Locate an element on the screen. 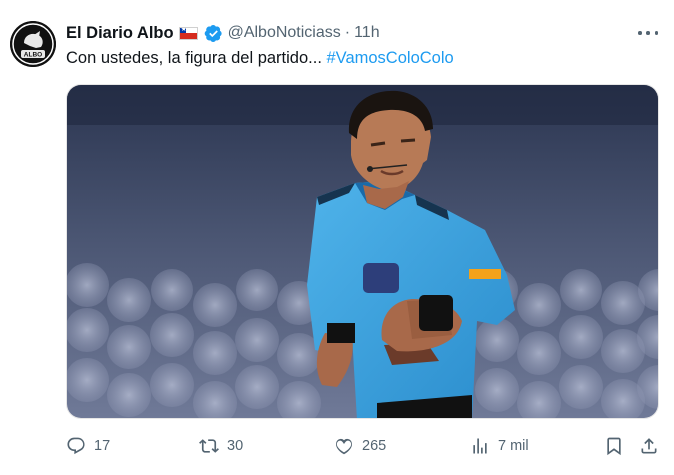 This screenshot has width=674, height=475. views-button: 7 mil is located at coordinates (499, 446).